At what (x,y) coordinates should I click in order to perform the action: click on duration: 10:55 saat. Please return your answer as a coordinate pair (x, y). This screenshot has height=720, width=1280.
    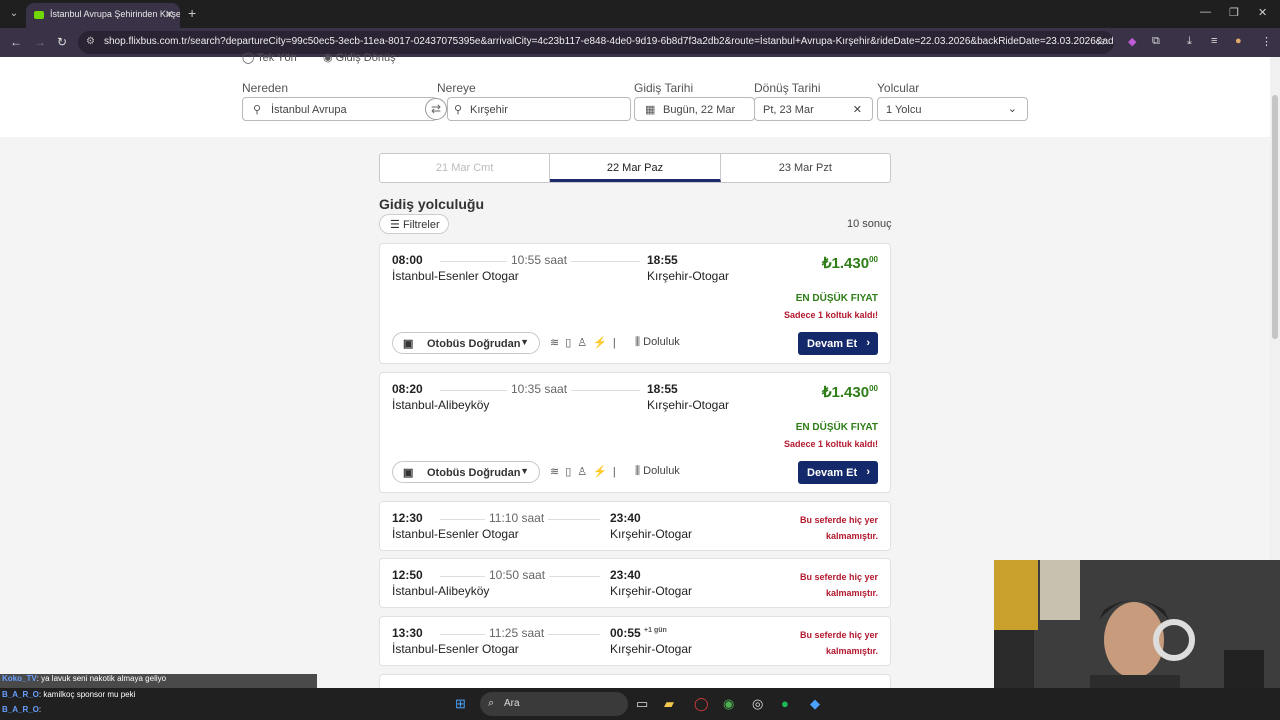
    Looking at the image, I should click on (539, 260).